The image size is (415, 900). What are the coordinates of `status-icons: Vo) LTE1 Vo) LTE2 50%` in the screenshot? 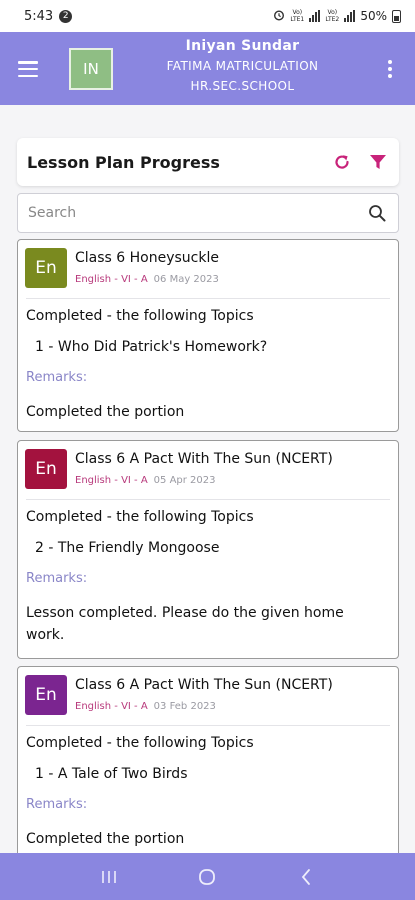 It's located at (337, 16).